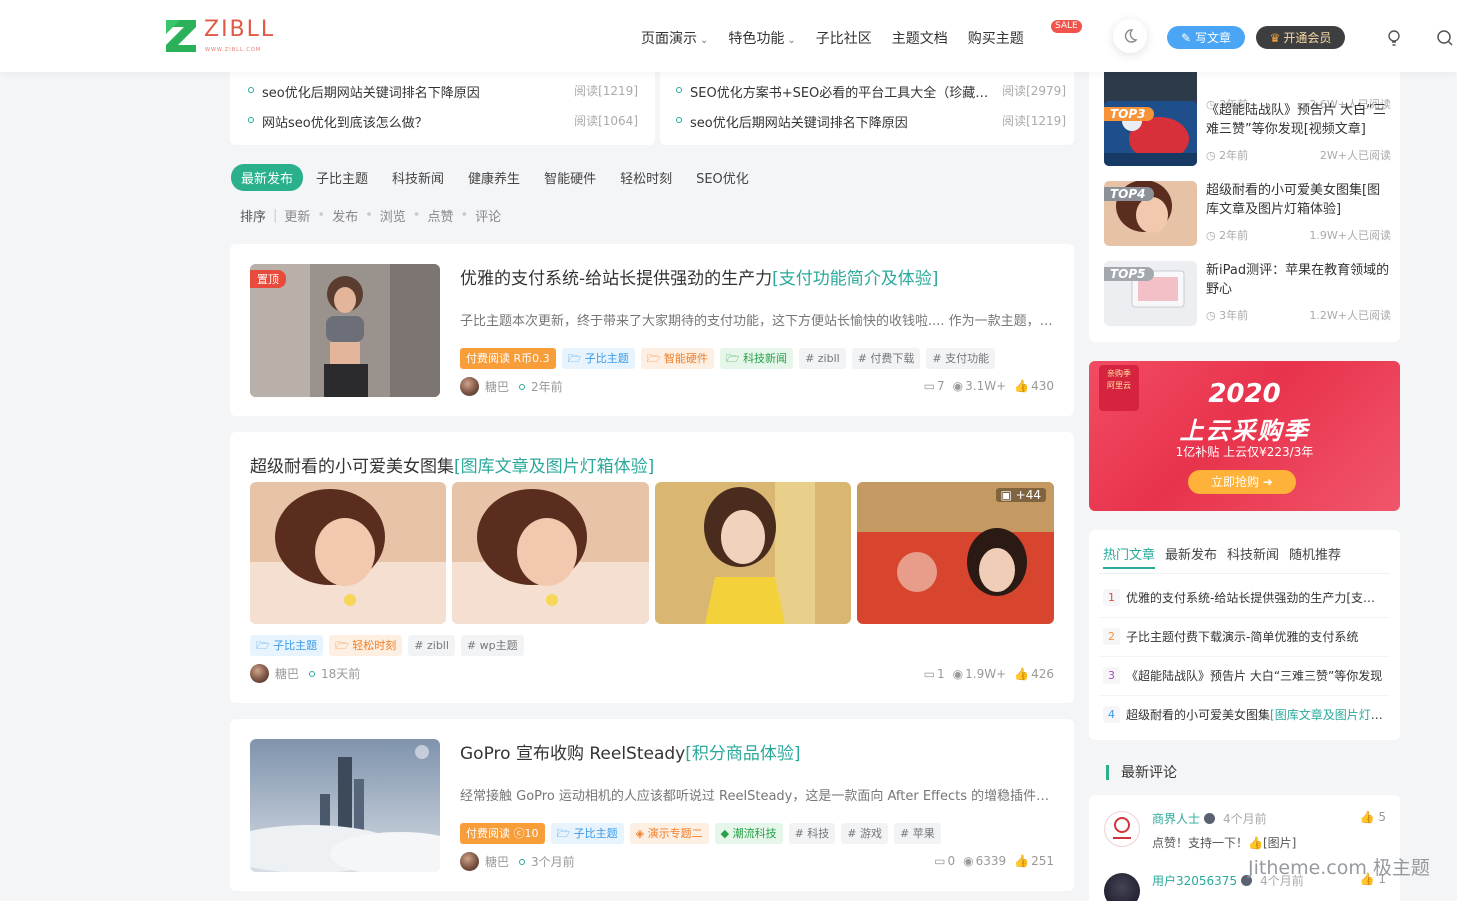 This screenshot has height=901, width=1457. What do you see at coordinates (1394, 38) in the screenshot?
I see `bulb-icon` at bounding box center [1394, 38].